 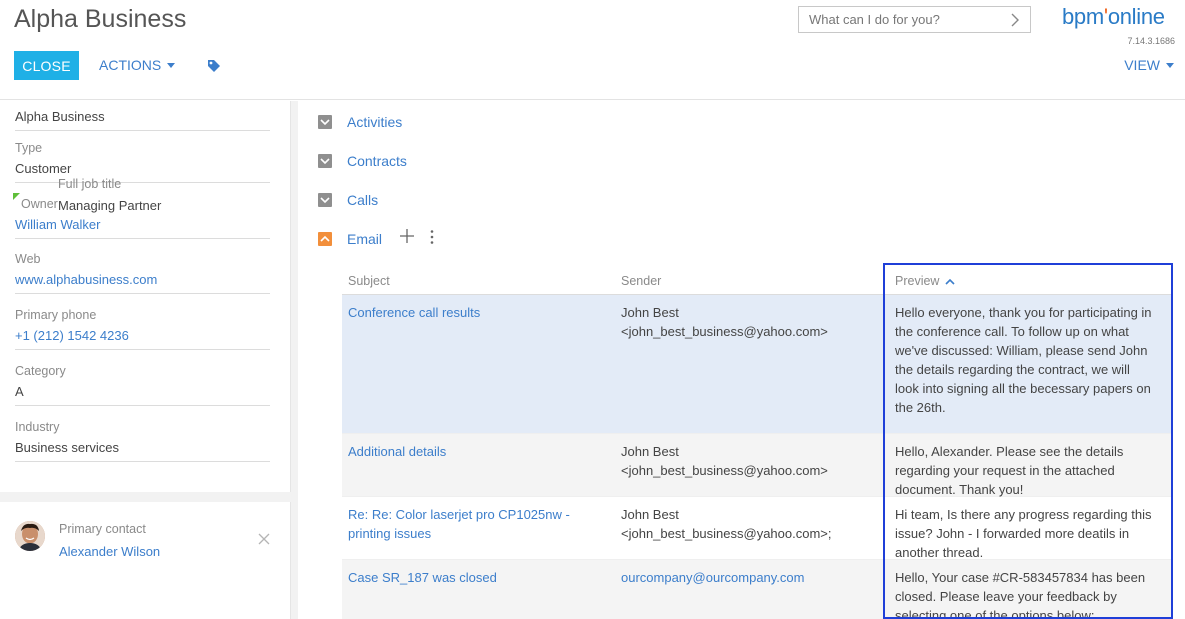 I want to click on column-sender: Sender, so click(x=641, y=281).